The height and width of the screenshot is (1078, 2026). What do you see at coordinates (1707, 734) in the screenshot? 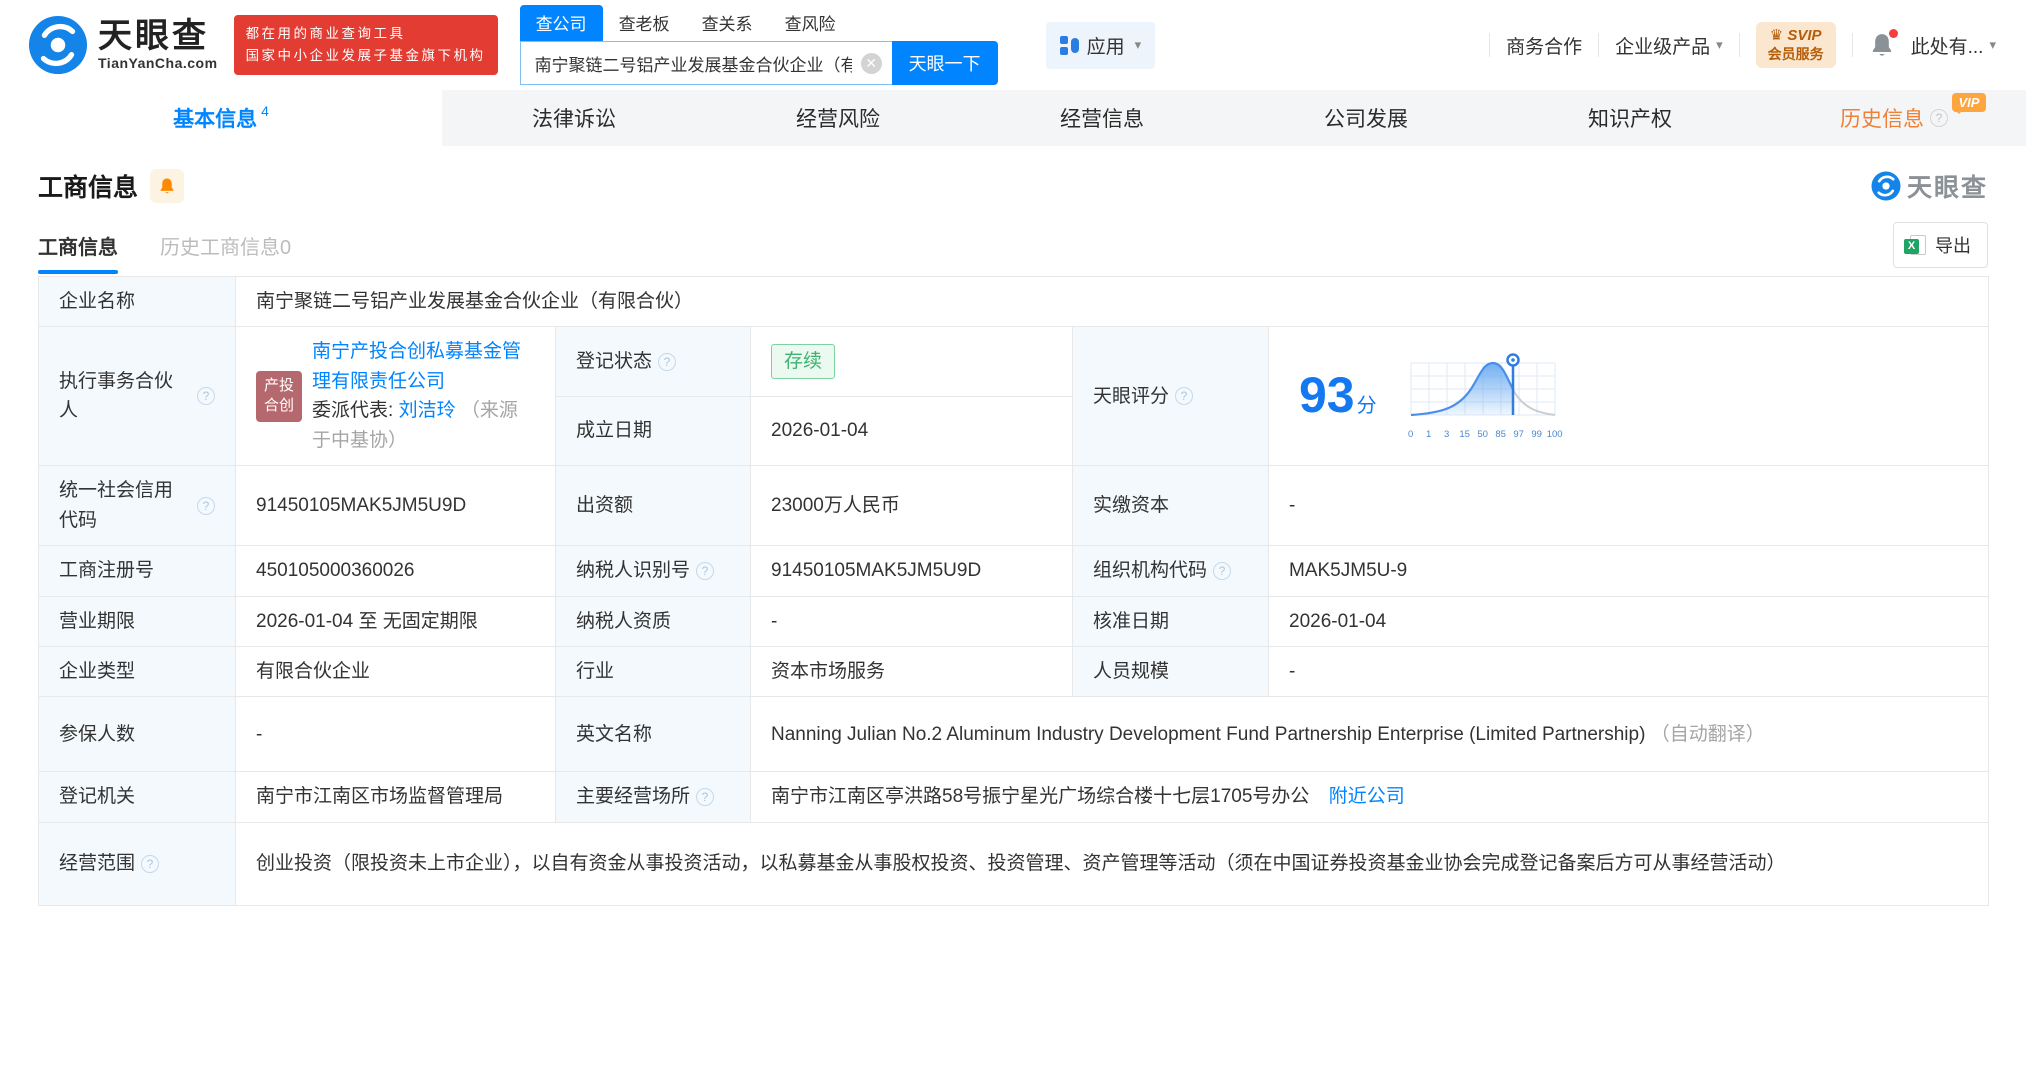
I see `auto-translate-note: （自动翻译）` at bounding box center [1707, 734].